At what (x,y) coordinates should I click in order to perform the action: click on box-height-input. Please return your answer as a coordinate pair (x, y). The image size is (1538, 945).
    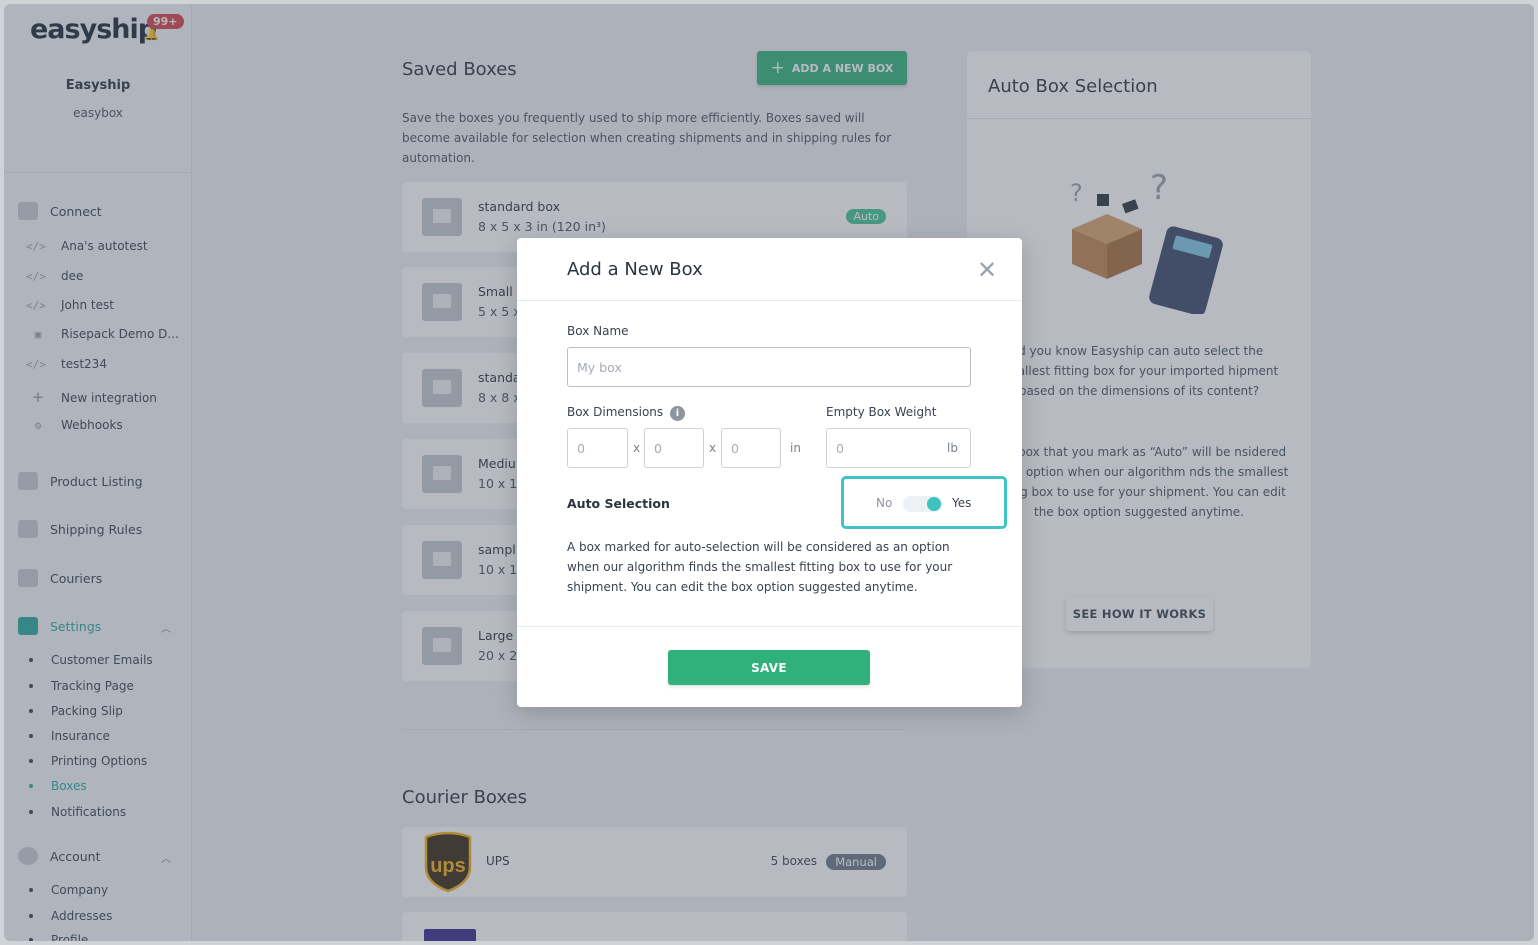
    Looking at the image, I should click on (751, 448).